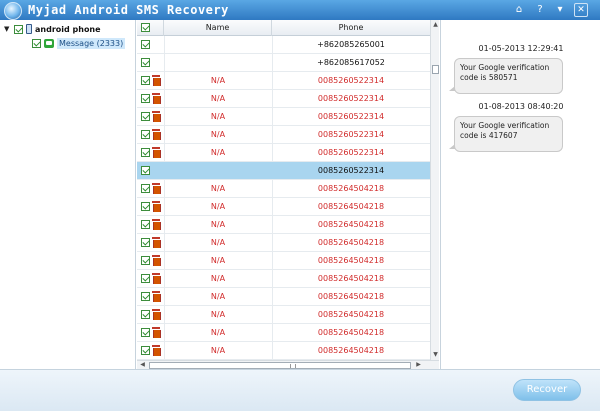  I want to click on scroll-up-icon: ▲, so click(435, 25).